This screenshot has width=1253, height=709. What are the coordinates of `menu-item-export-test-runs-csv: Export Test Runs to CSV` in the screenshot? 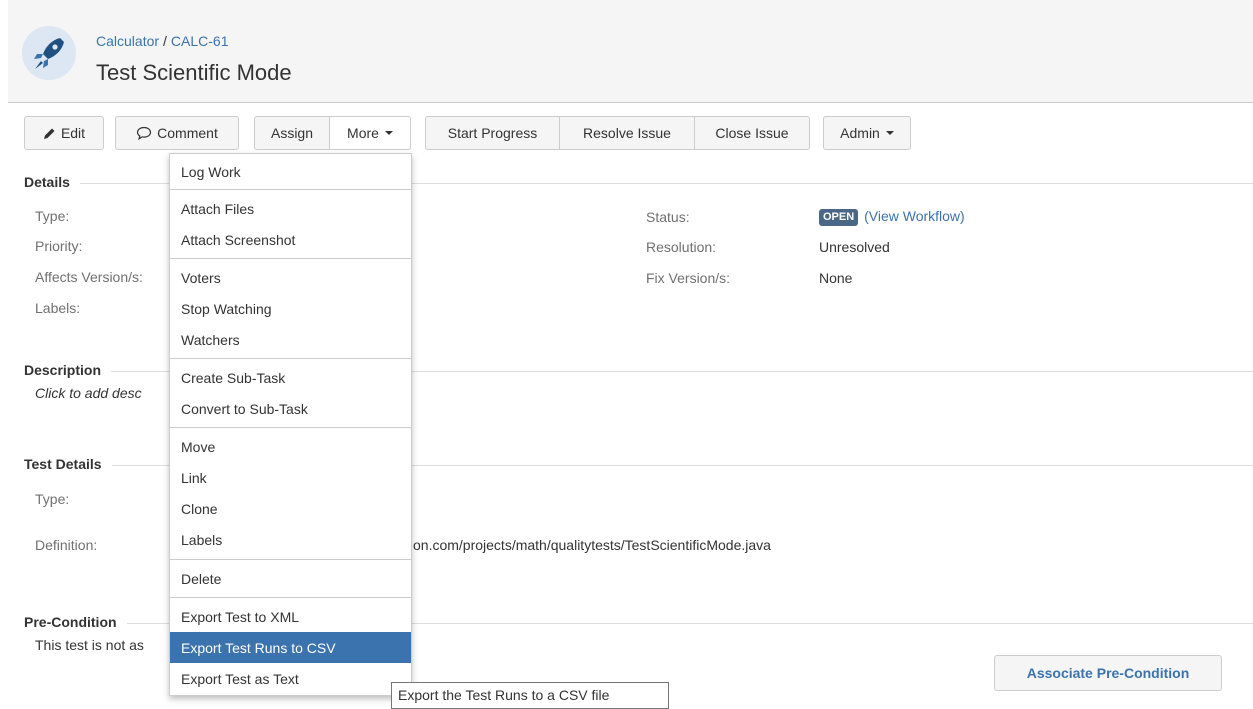 It's located at (290, 647).